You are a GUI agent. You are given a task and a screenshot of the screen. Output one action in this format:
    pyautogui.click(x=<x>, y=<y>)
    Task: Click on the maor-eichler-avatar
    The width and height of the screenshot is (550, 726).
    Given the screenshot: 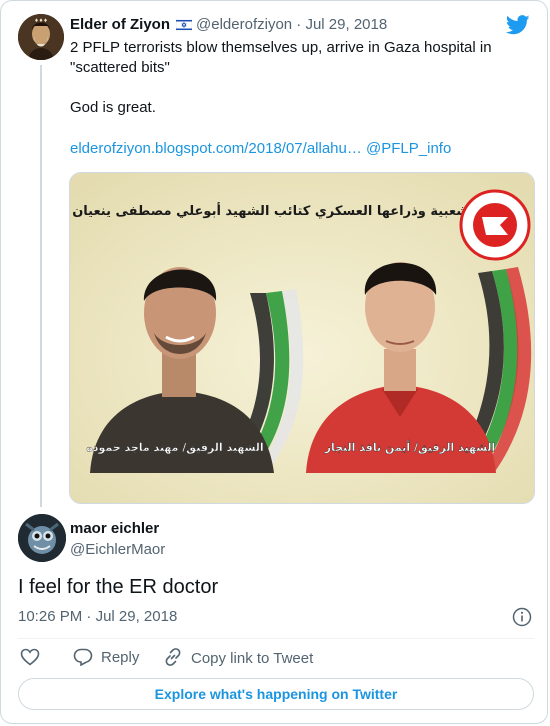 What is the action you would take?
    pyautogui.click(x=42, y=538)
    